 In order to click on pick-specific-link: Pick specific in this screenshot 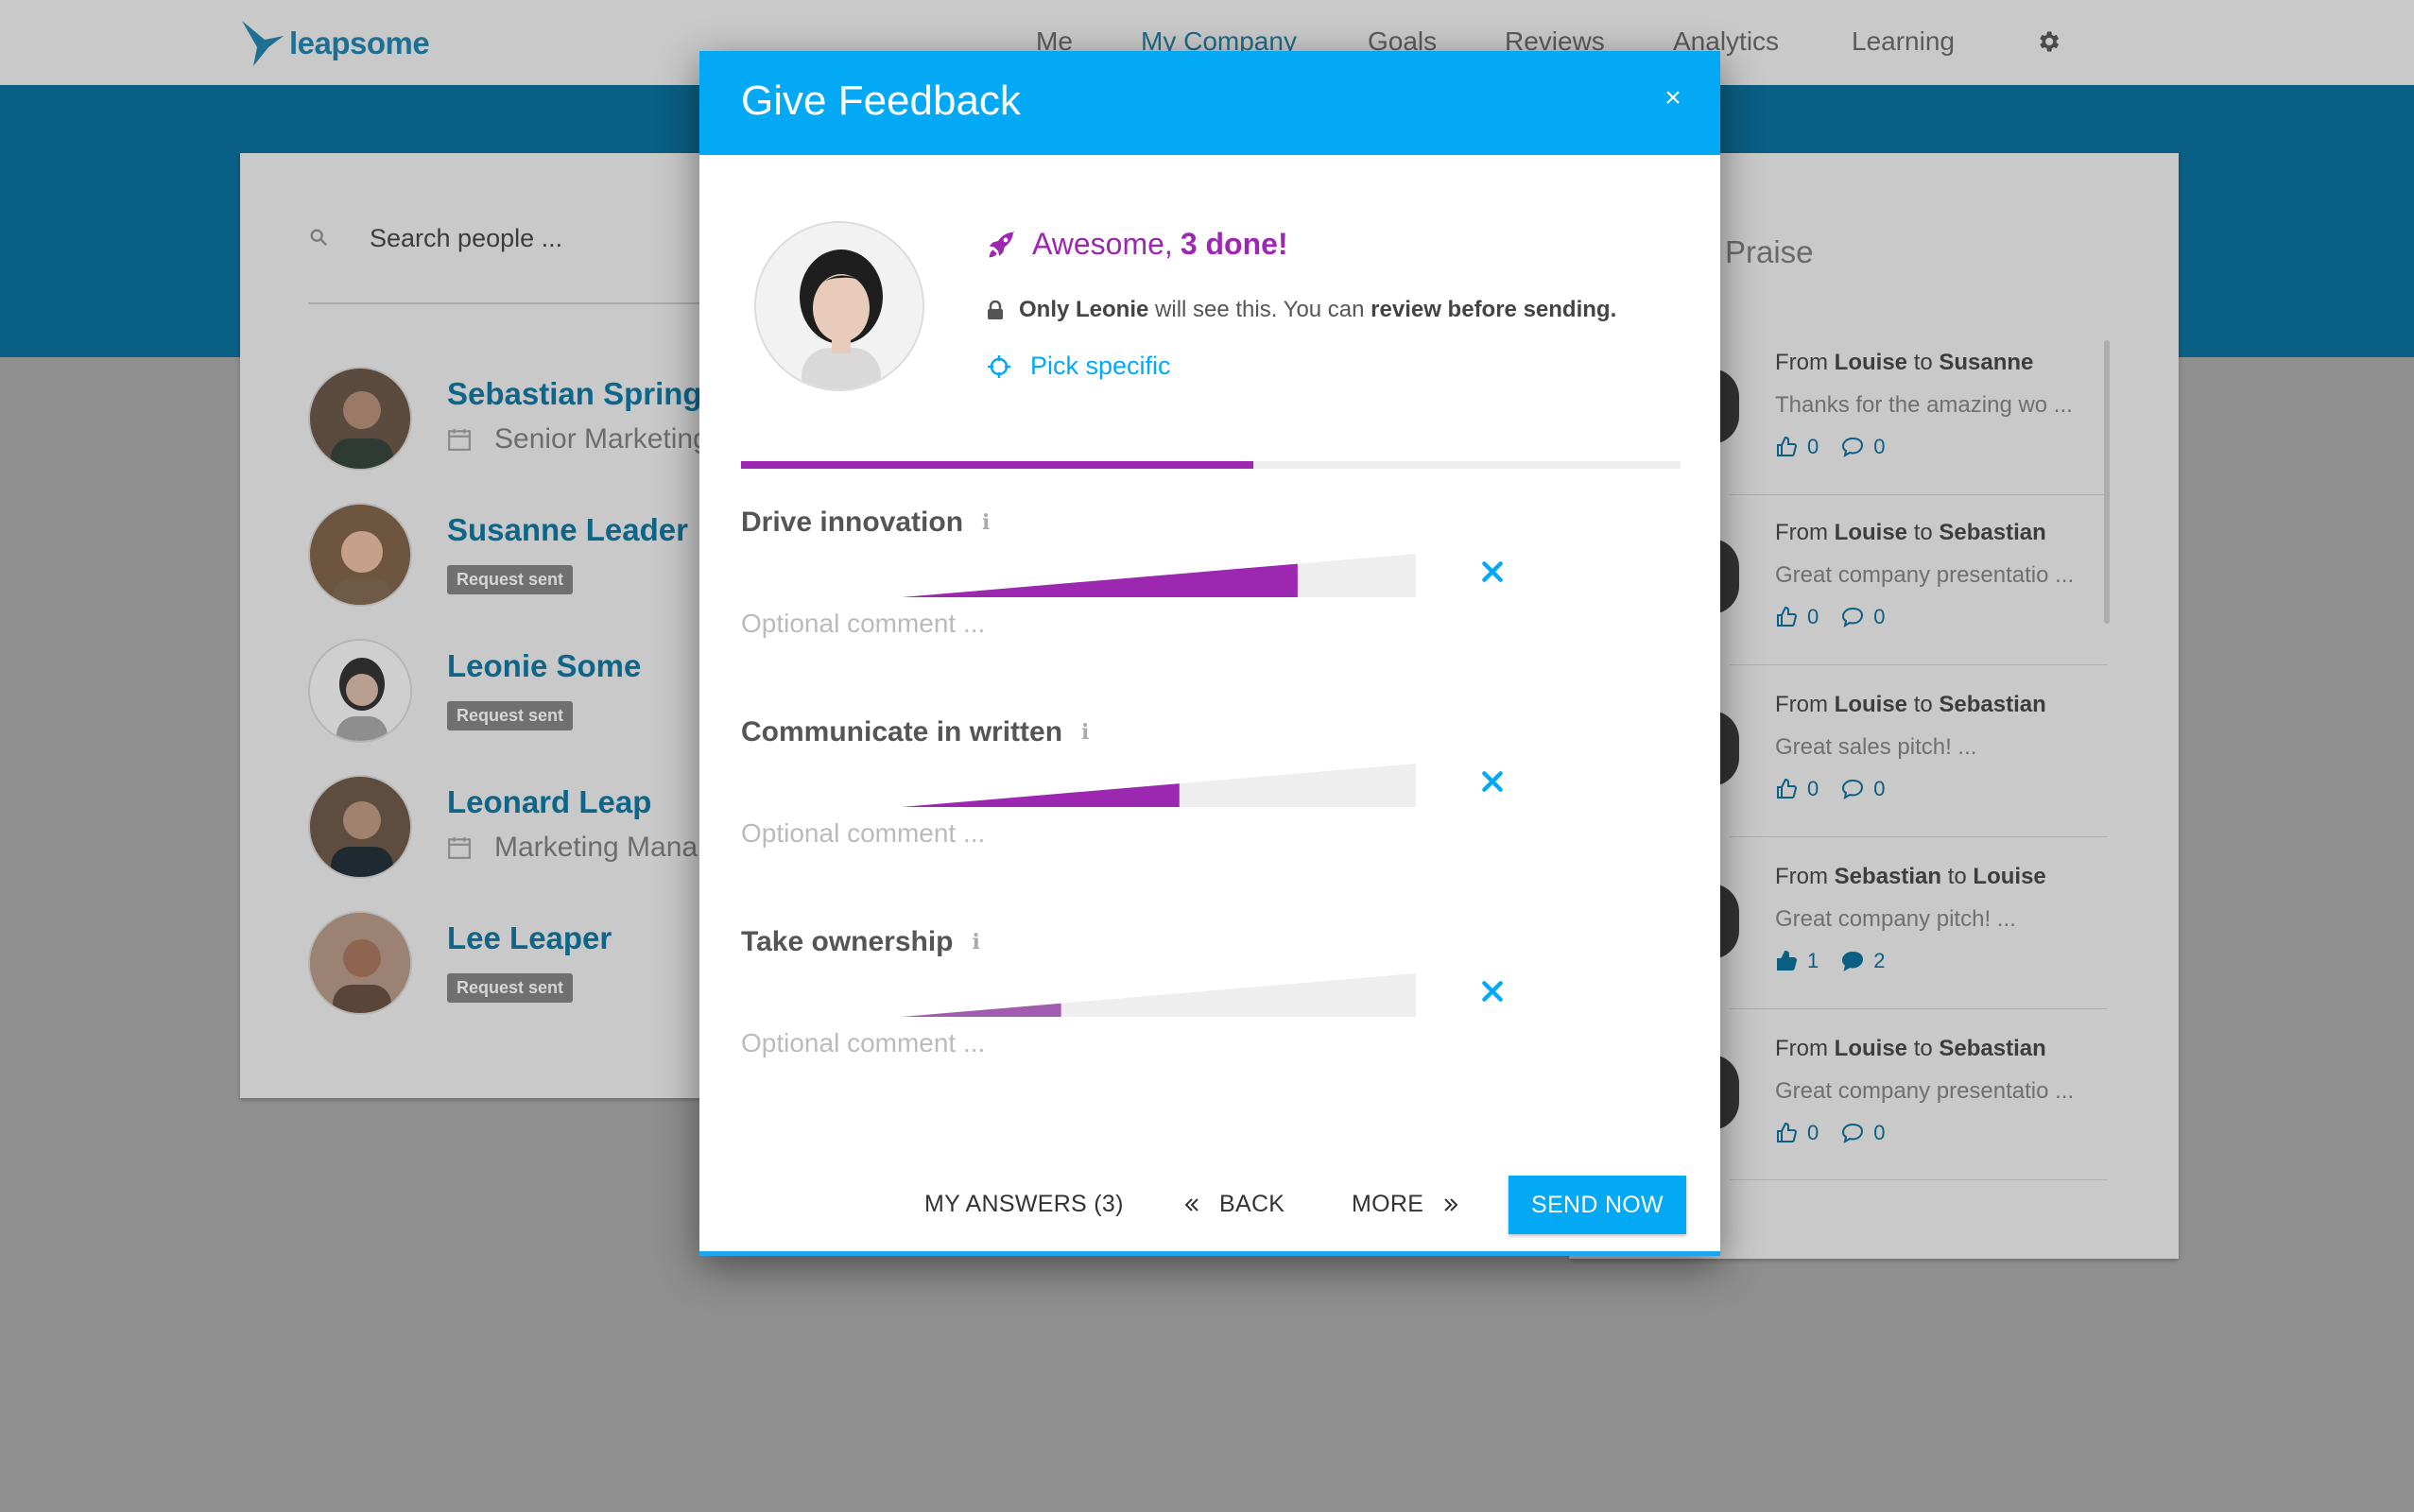, I will do `click(1079, 366)`.